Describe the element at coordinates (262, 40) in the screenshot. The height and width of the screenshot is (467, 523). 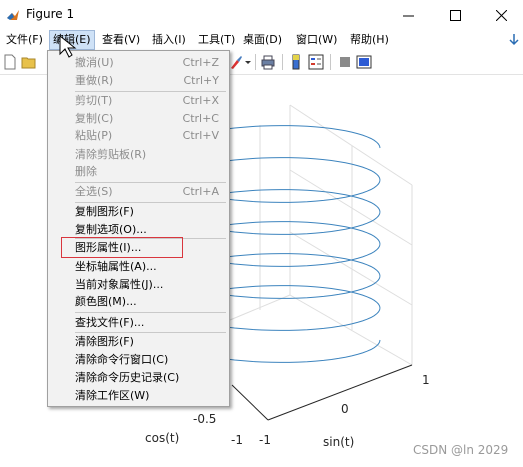
I see `menu-desktop: 桌面(D)` at that location.